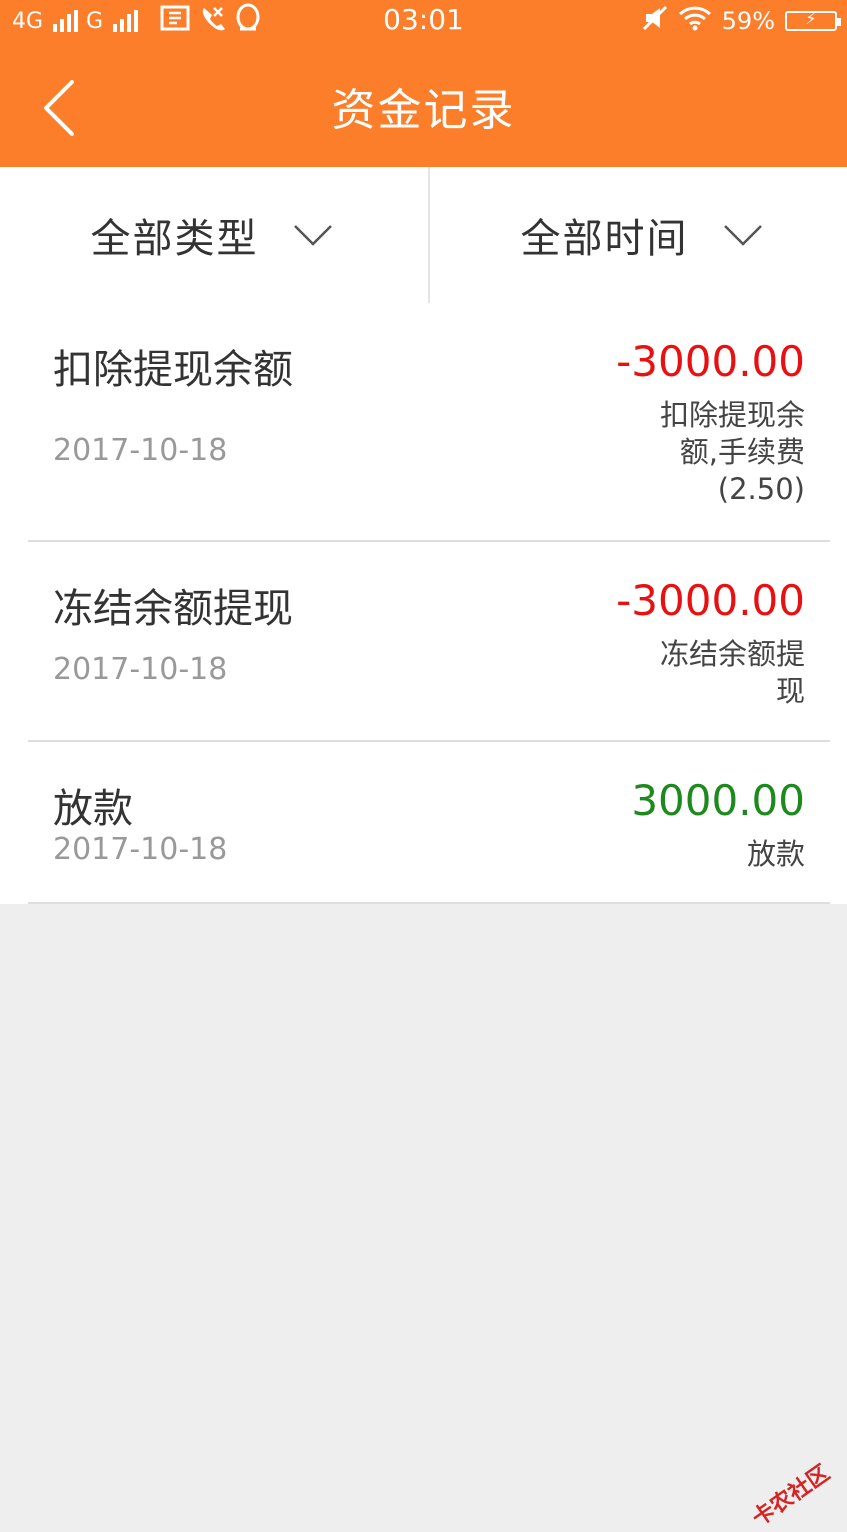 The image size is (847, 1532). Describe the element at coordinates (732, 672) in the screenshot. I see `record-description: 冻结余额提现` at that location.